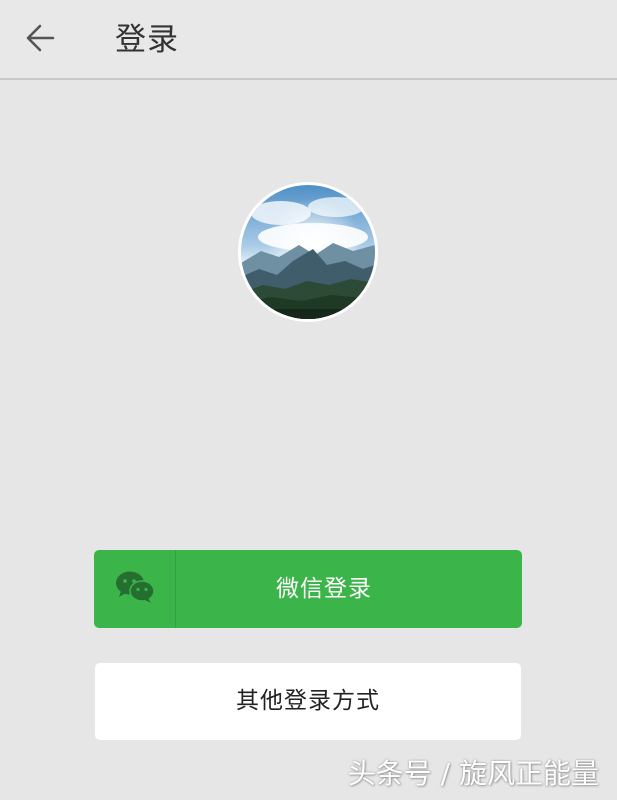 This screenshot has height=800, width=617. I want to click on back-button, so click(41, 40).